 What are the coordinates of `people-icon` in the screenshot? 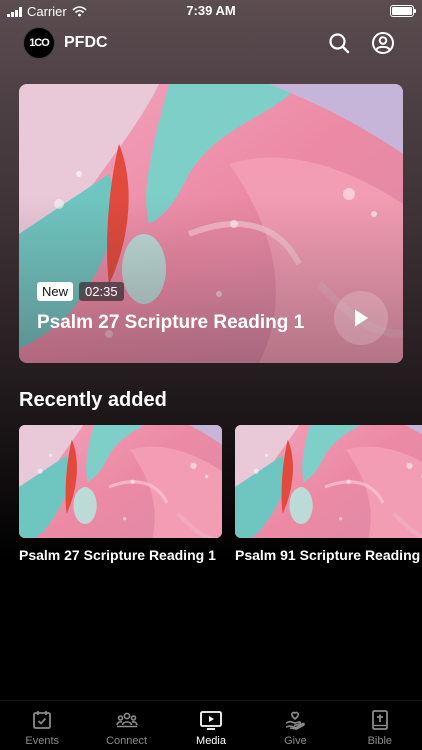 It's located at (126, 720).